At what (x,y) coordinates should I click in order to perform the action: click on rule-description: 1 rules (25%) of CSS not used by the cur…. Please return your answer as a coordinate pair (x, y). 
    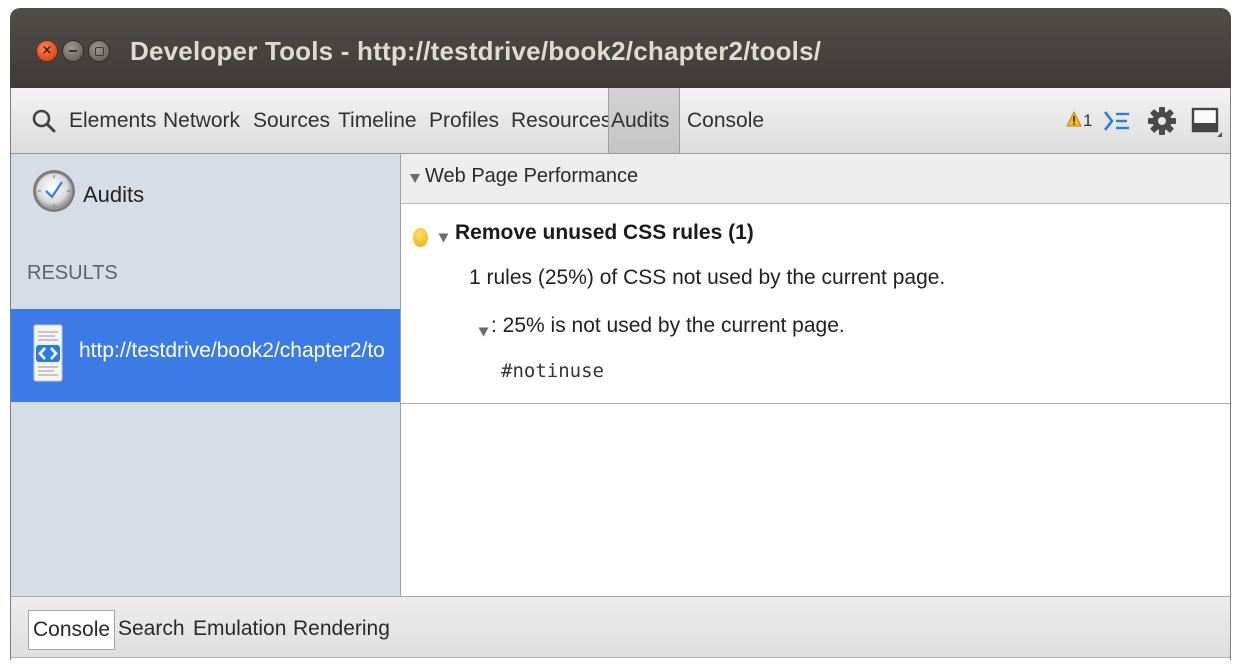
    Looking at the image, I should click on (707, 277).